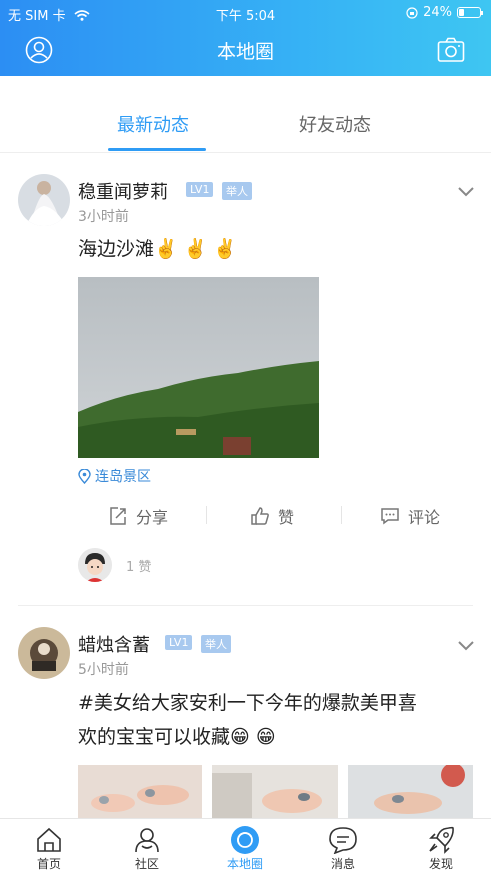  Describe the element at coordinates (157, 149) in the screenshot. I see `active-tab-indicator` at that location.